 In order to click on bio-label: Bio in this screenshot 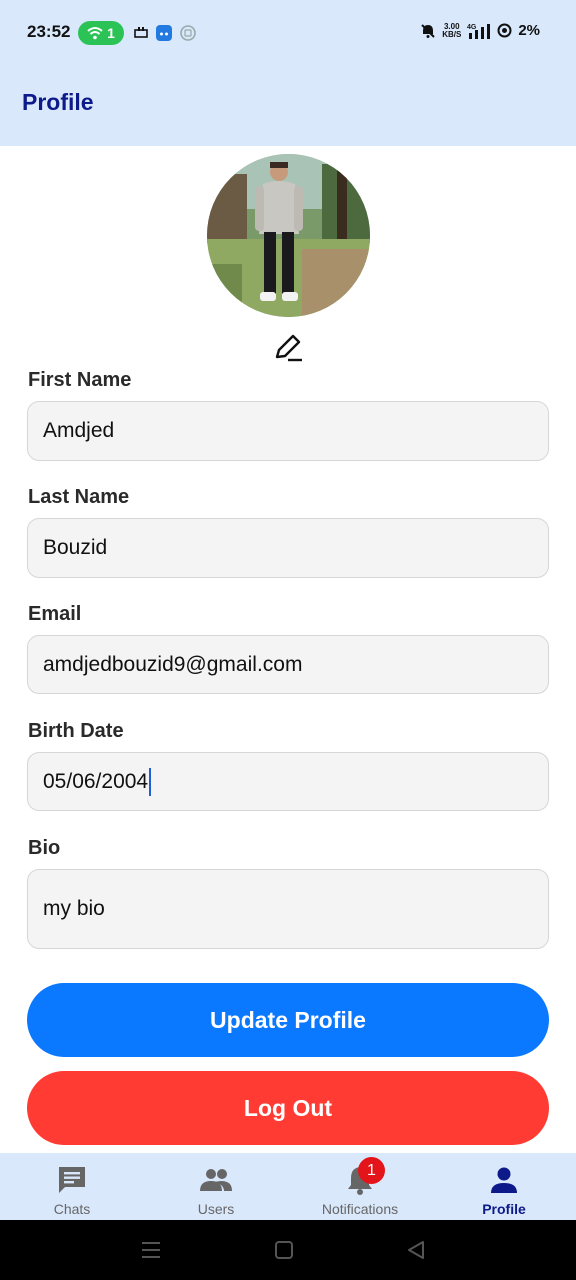, I will do `click(44, 848)`.